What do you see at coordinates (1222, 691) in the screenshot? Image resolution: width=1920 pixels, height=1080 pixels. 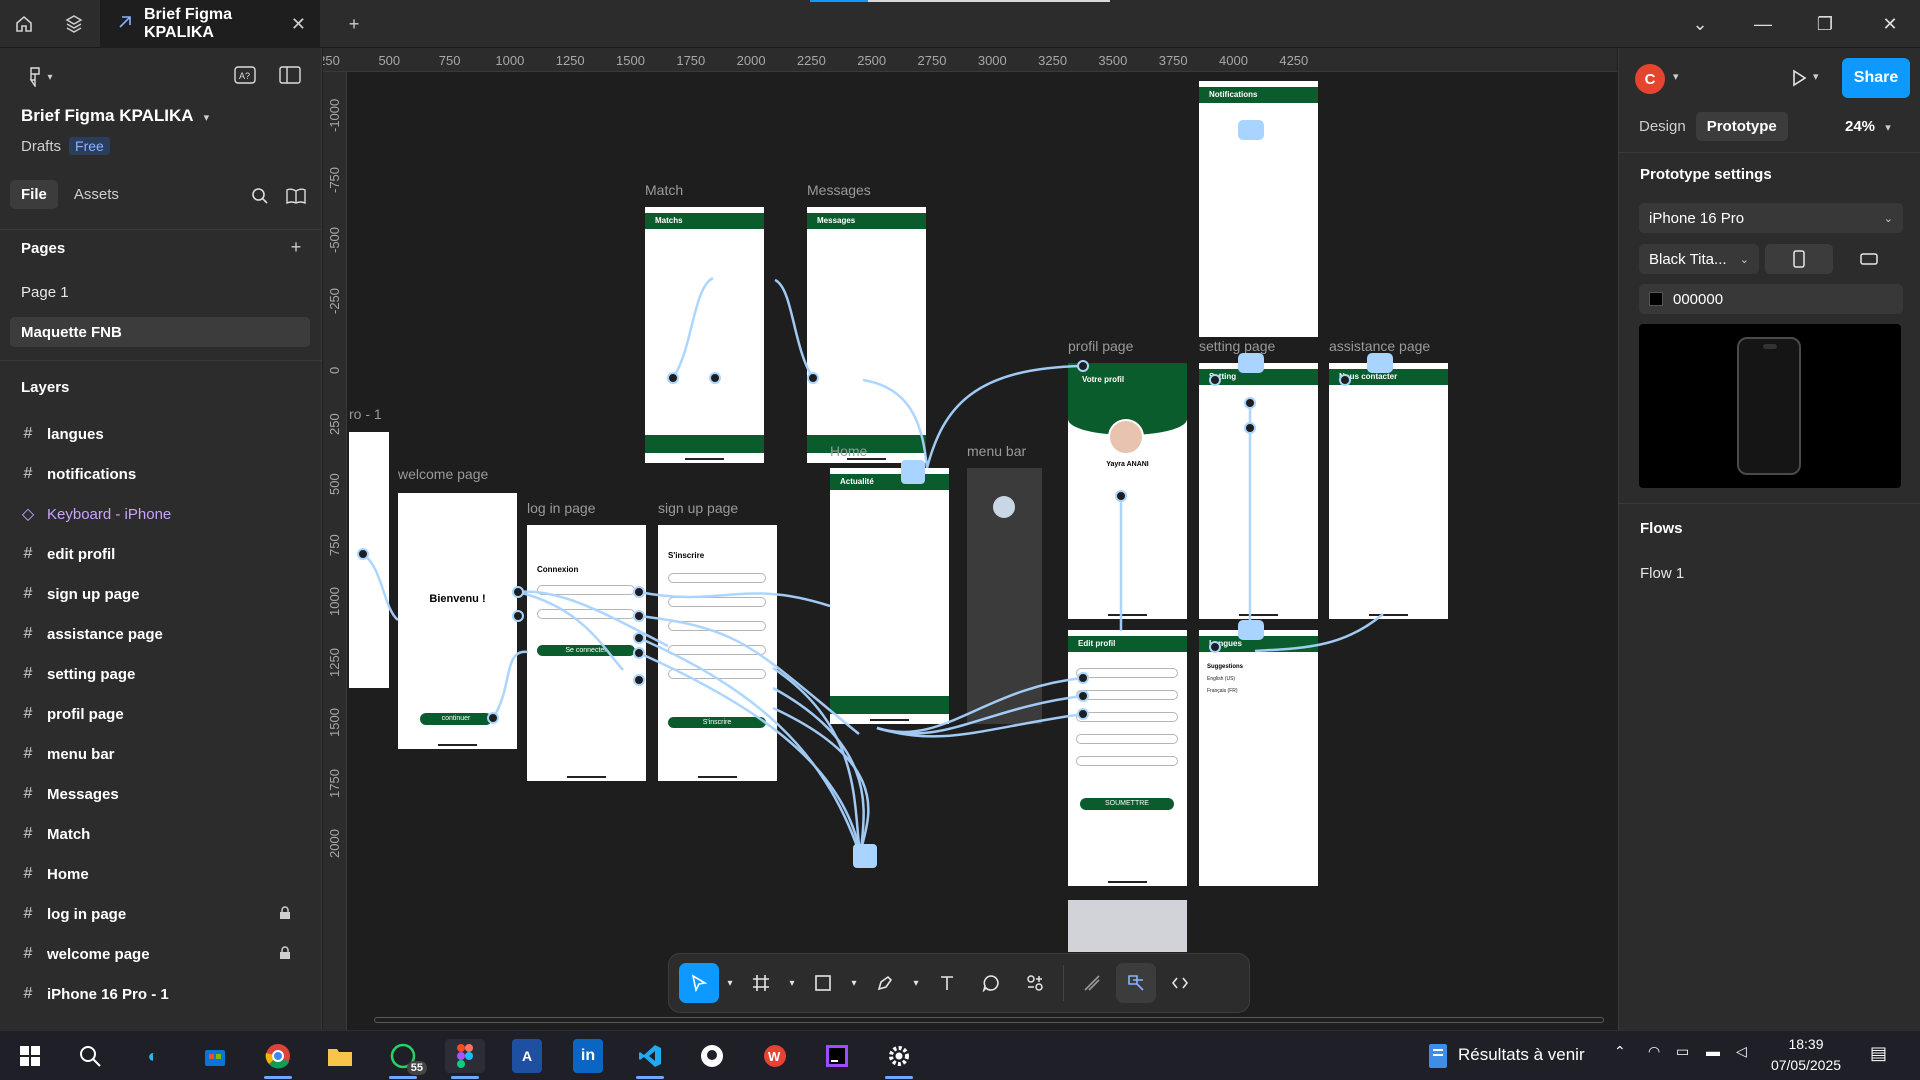 I see `language-option: Français (FR)` at bounding box center [1222, 691].